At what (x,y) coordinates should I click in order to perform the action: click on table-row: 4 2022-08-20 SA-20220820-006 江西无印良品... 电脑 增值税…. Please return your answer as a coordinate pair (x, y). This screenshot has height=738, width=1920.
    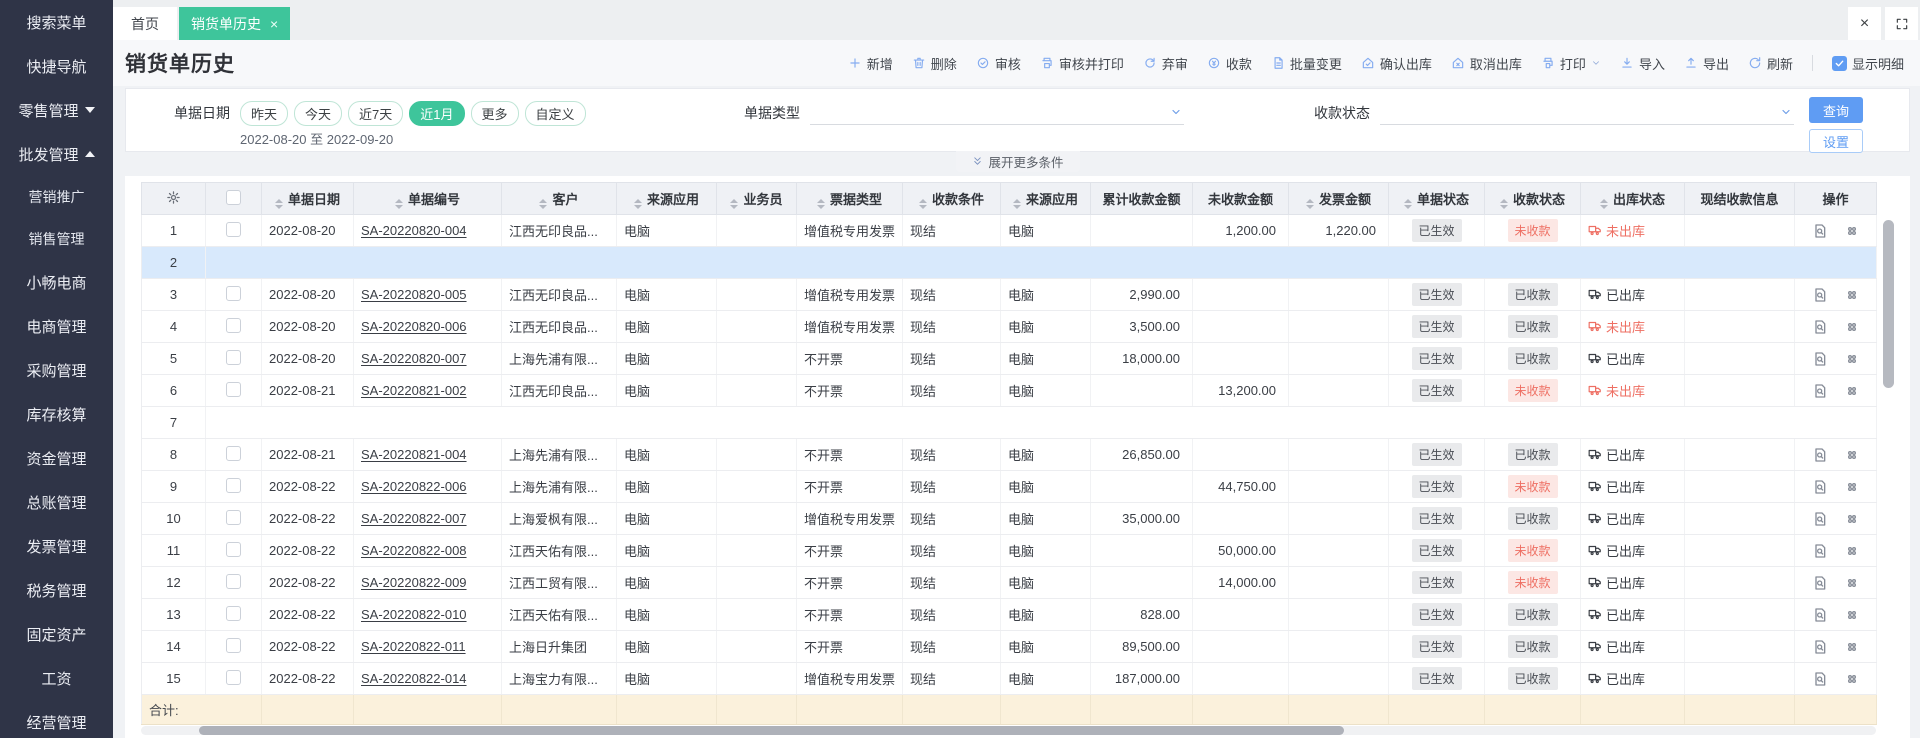
    Looking at the image, I should click on (1009, 326).